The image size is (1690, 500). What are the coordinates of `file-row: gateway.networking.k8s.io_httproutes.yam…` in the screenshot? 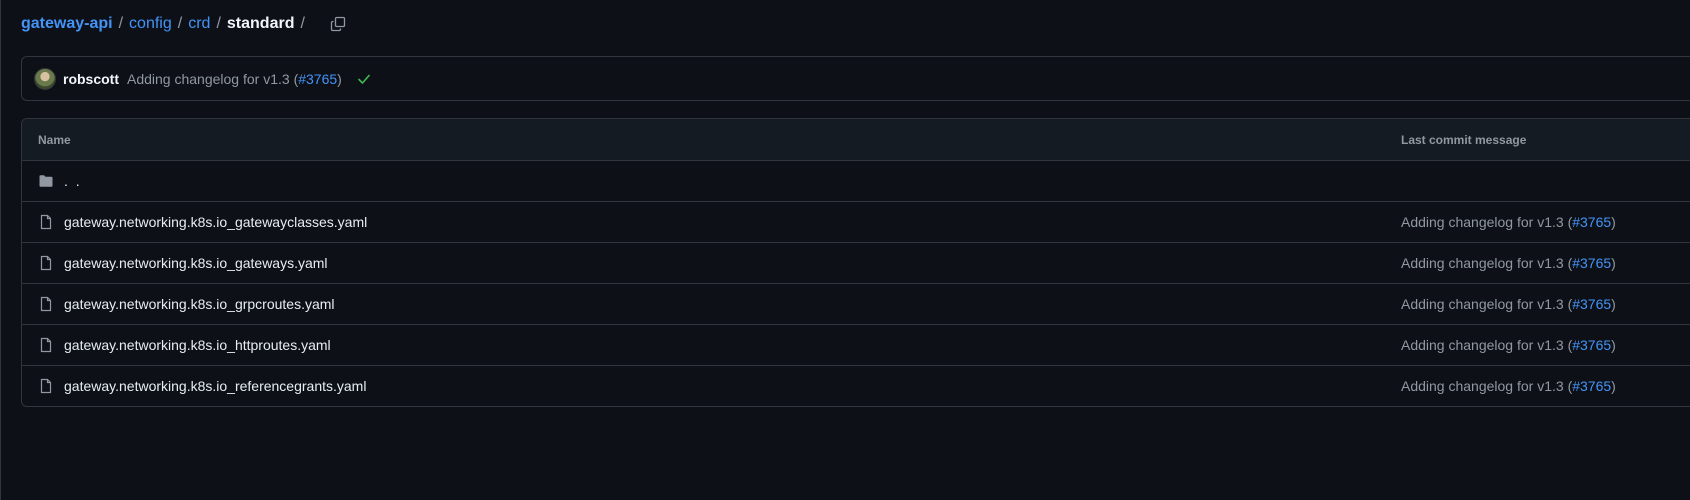 It's located at (856, 345).